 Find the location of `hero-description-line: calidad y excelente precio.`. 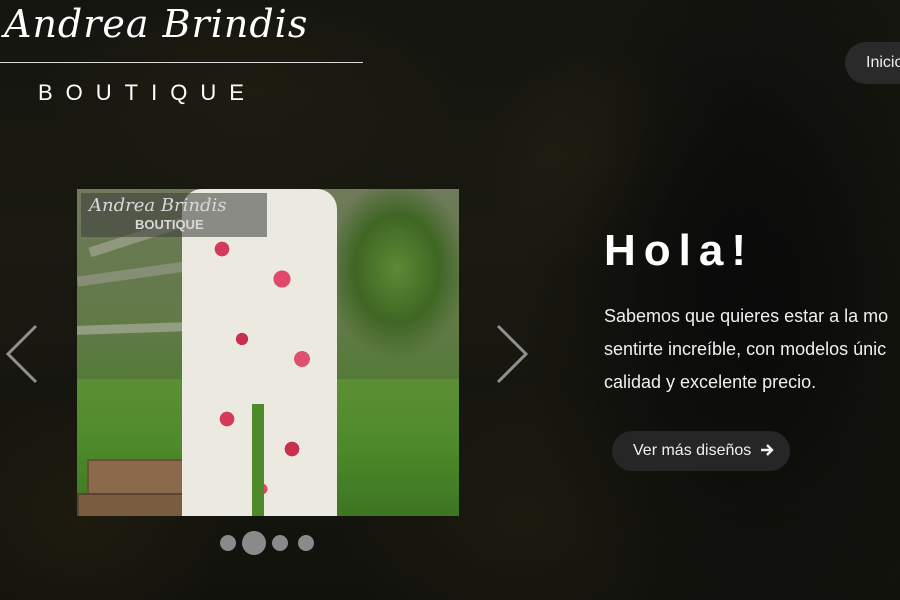

hero-description-line: calidad y excelente precio. is located at coordinates (710, 382).